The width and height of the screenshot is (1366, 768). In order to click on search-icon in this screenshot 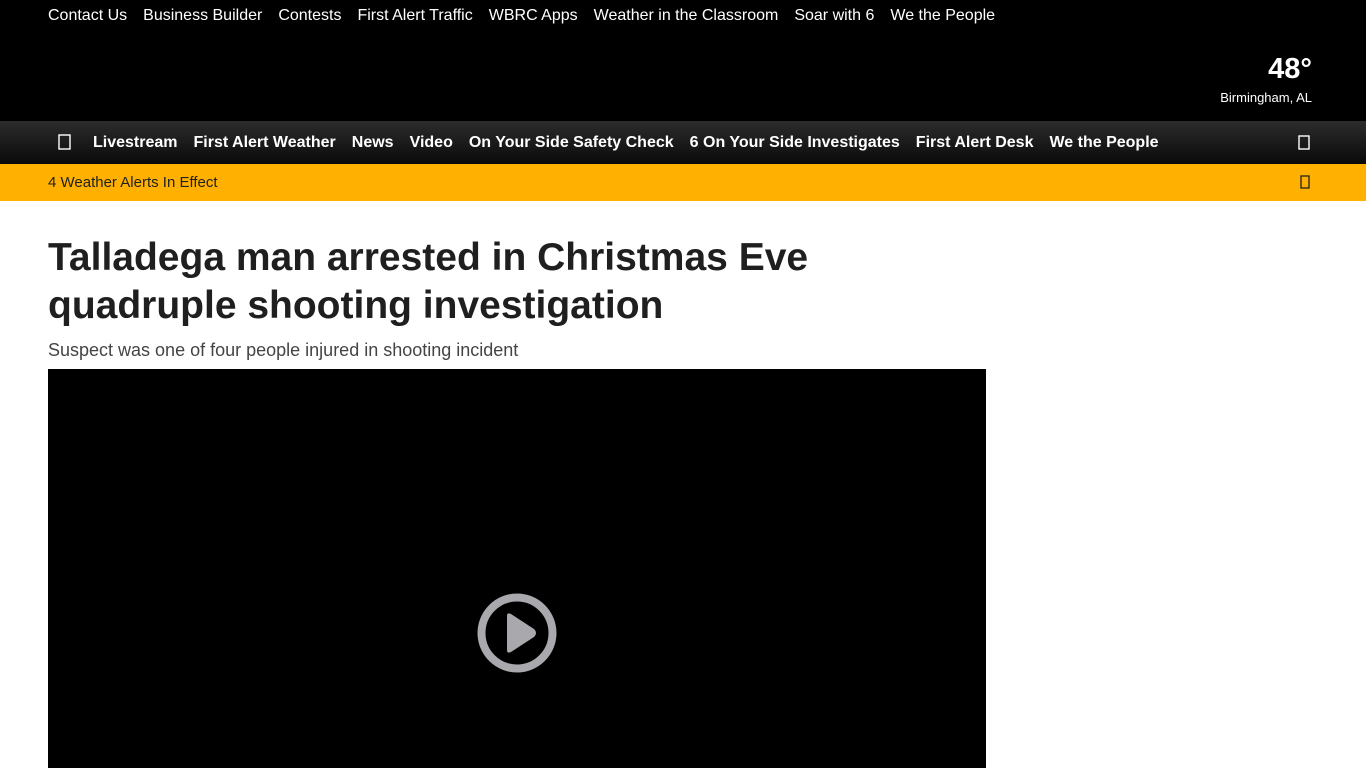, I will do `click(1304, 143)`.